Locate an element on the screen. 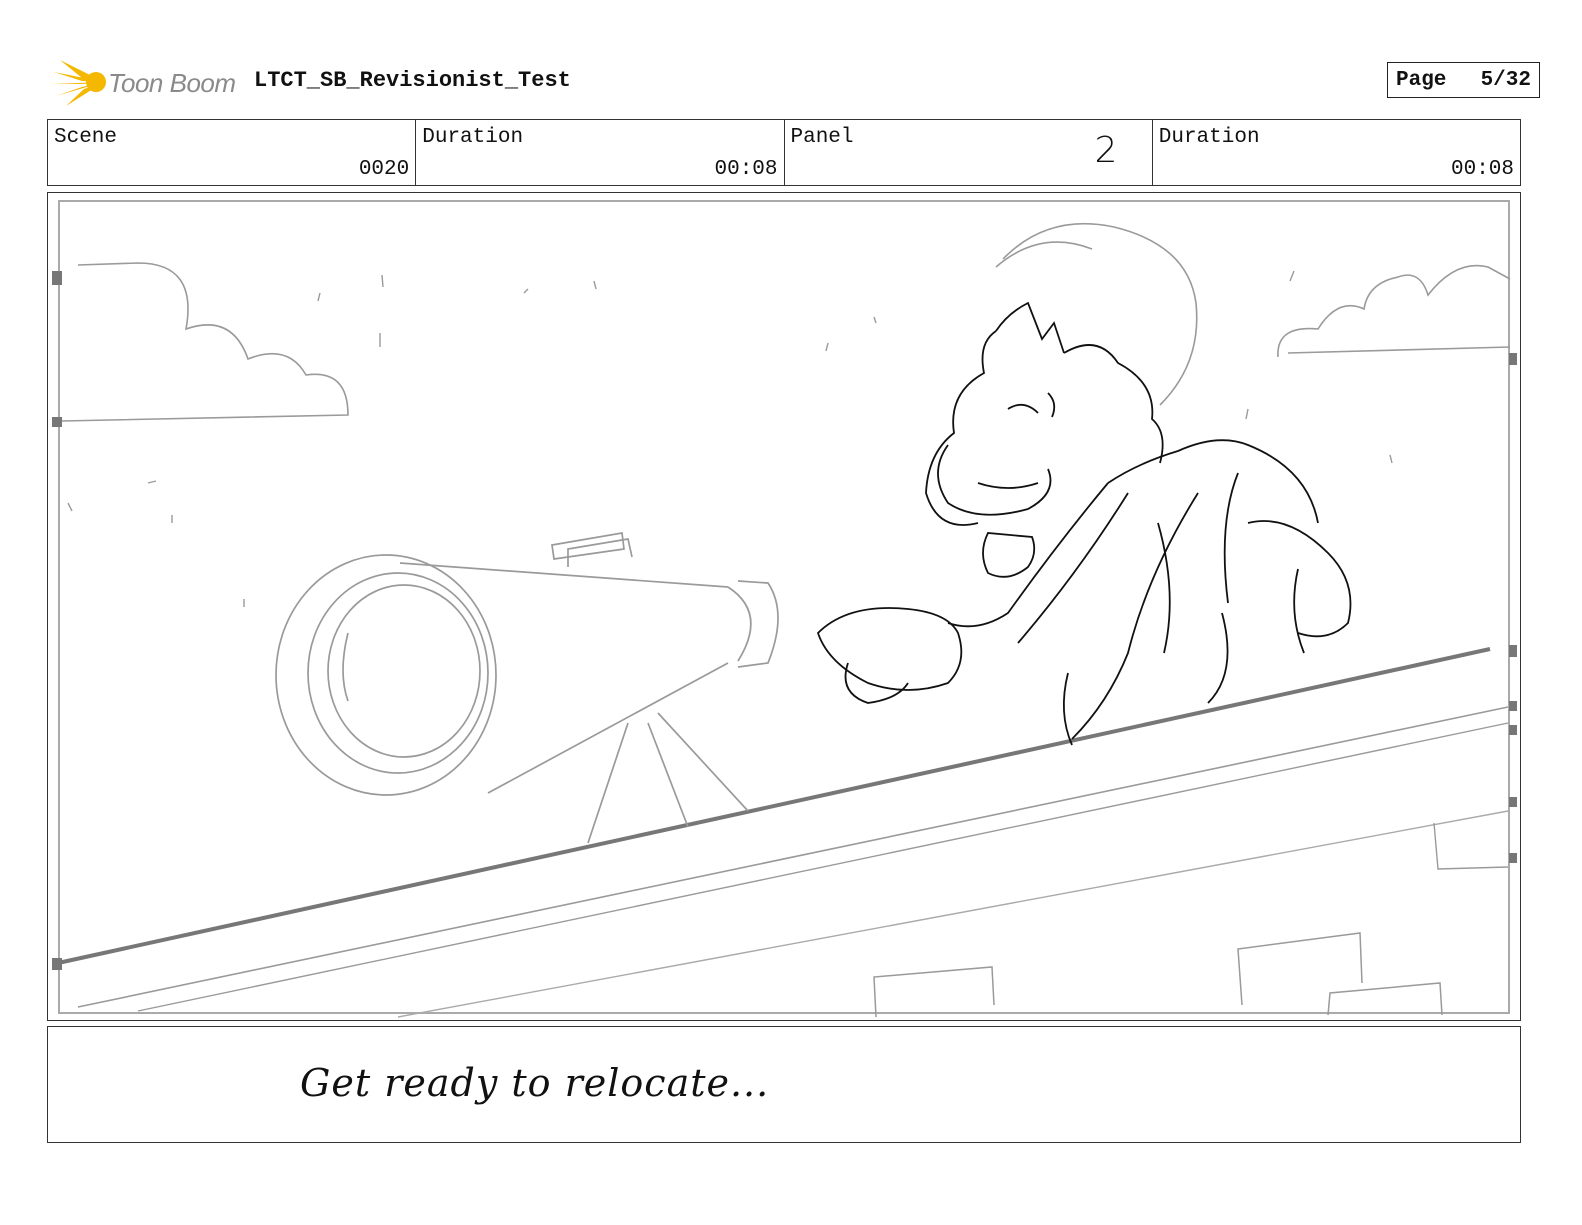  page-indicator: Page 5/32 is located at coordinates (1463, 80).